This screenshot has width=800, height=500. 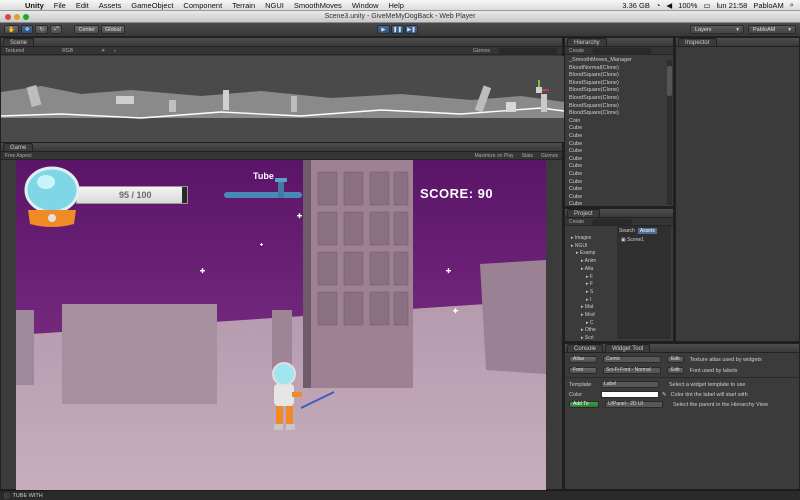 What do you see at coordinates (675, 359) in the screenshot?
I see `atlas-edit-button: Edit` at bounding box center [675, 359].